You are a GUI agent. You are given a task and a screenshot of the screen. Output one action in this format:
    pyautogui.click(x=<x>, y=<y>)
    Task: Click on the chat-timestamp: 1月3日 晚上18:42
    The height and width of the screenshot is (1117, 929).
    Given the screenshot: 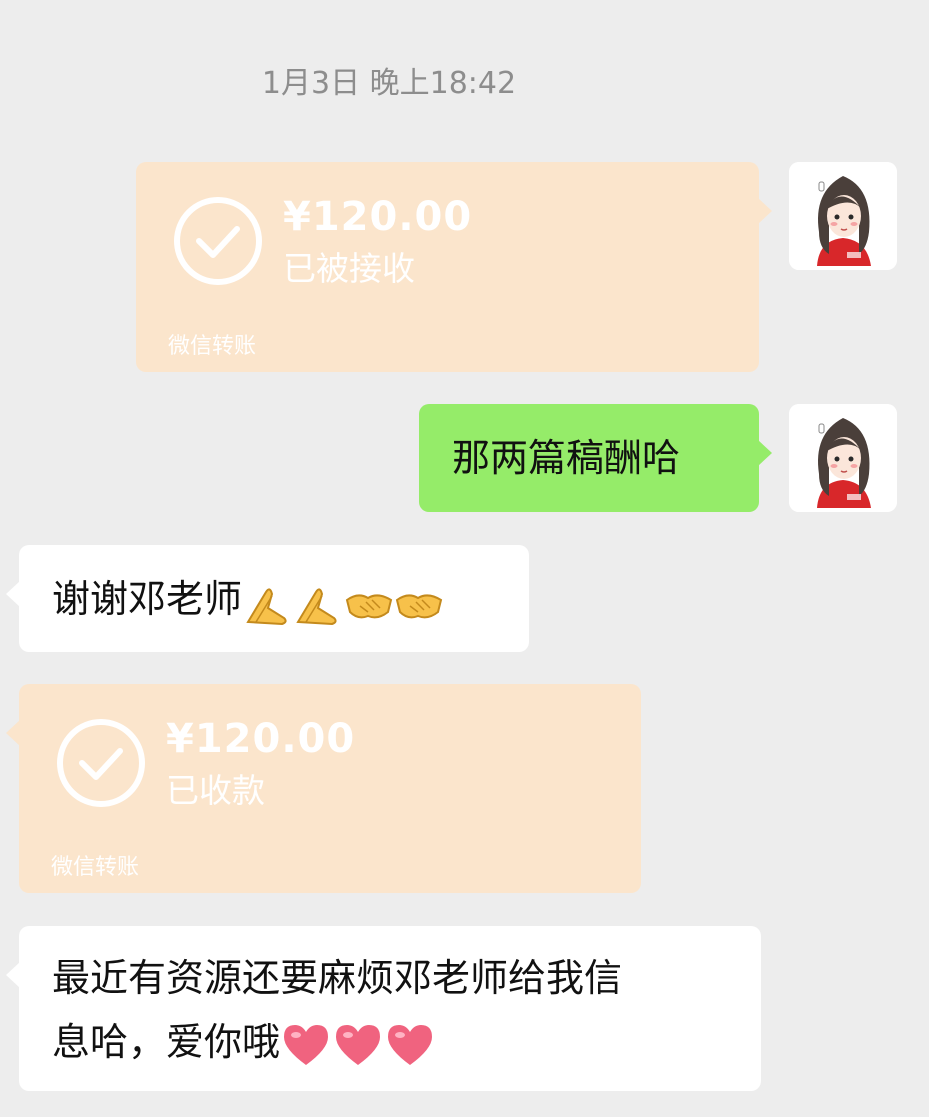 What is the action you would take?
    pyautogui.click(x=389, y=83)
    